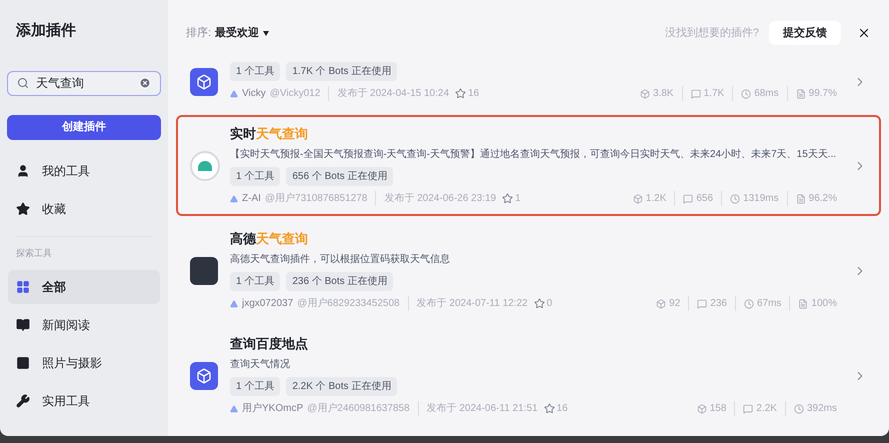  Describe the element at coordinates (822, 199) in the screenshot. I see `stat-value: 96.2%` at that location.